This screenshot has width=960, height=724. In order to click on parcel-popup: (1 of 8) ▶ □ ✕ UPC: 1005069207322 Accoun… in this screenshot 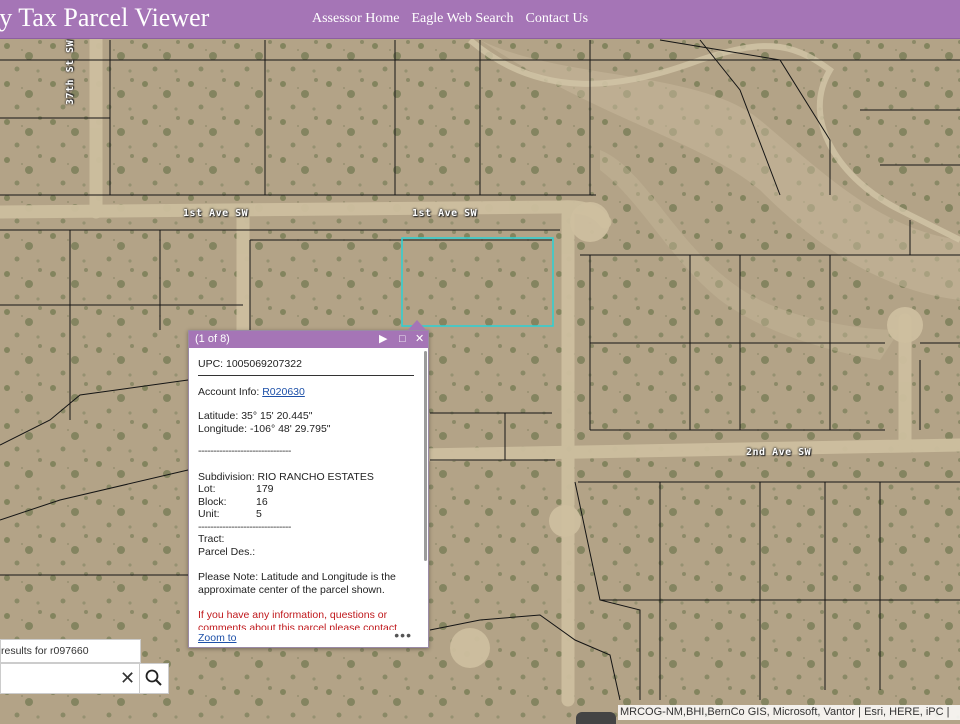, I will do `click(308, 489)`.